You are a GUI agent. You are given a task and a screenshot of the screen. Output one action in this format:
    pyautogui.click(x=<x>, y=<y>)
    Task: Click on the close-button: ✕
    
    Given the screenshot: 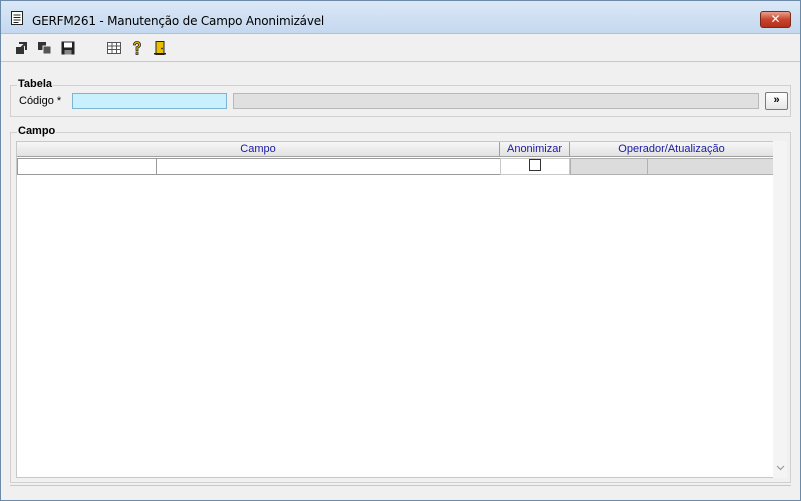 What is the action you would take?
    pyautogui.click(x=775, y=19)
    